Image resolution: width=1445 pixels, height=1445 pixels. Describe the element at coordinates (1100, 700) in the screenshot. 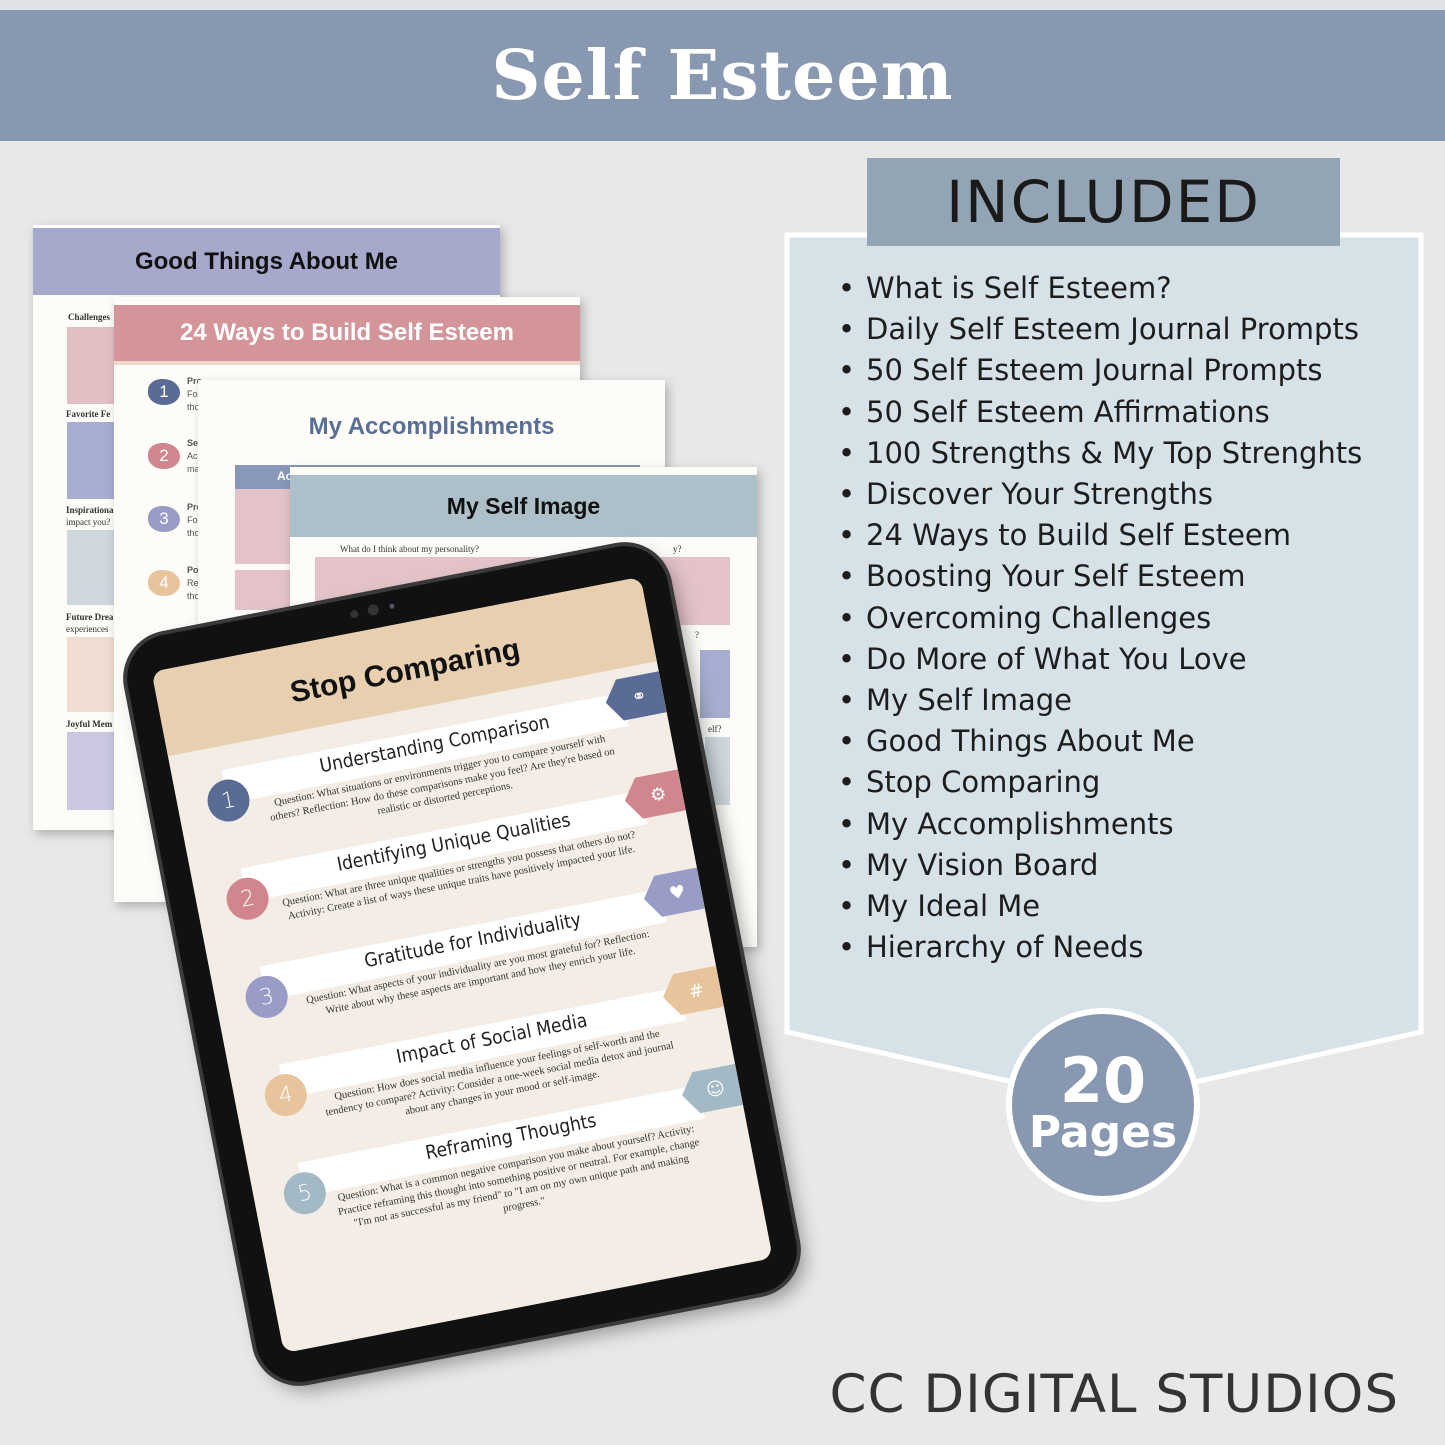

I see `included-item: My Self Image` at that location.